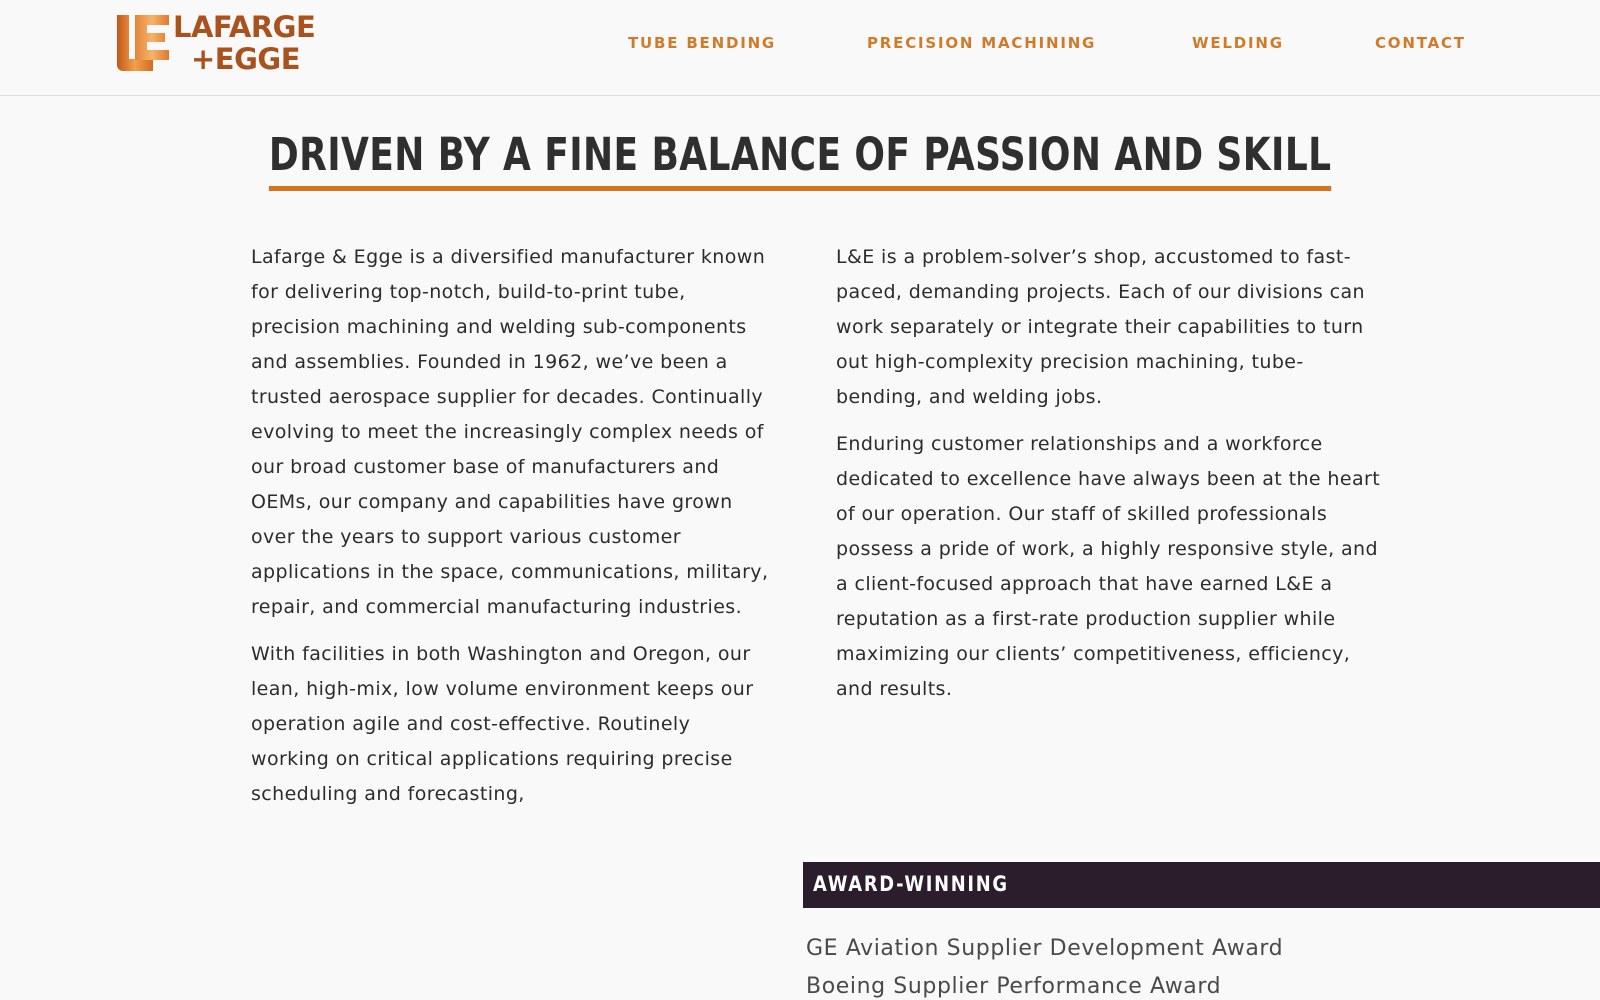  What do you see at coordinates (1045, 948) in the screenshot?
I see `award-item: GE Aviation Supplier Development Award` at bounding box center [1045, 948].